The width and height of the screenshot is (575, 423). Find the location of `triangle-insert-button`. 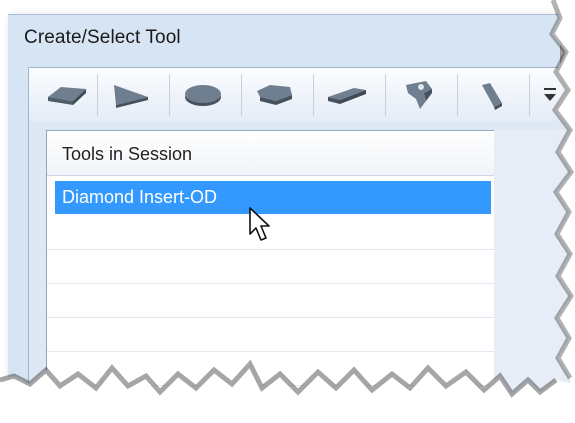

triangle-insert-button is located at coordinates (131, 95).